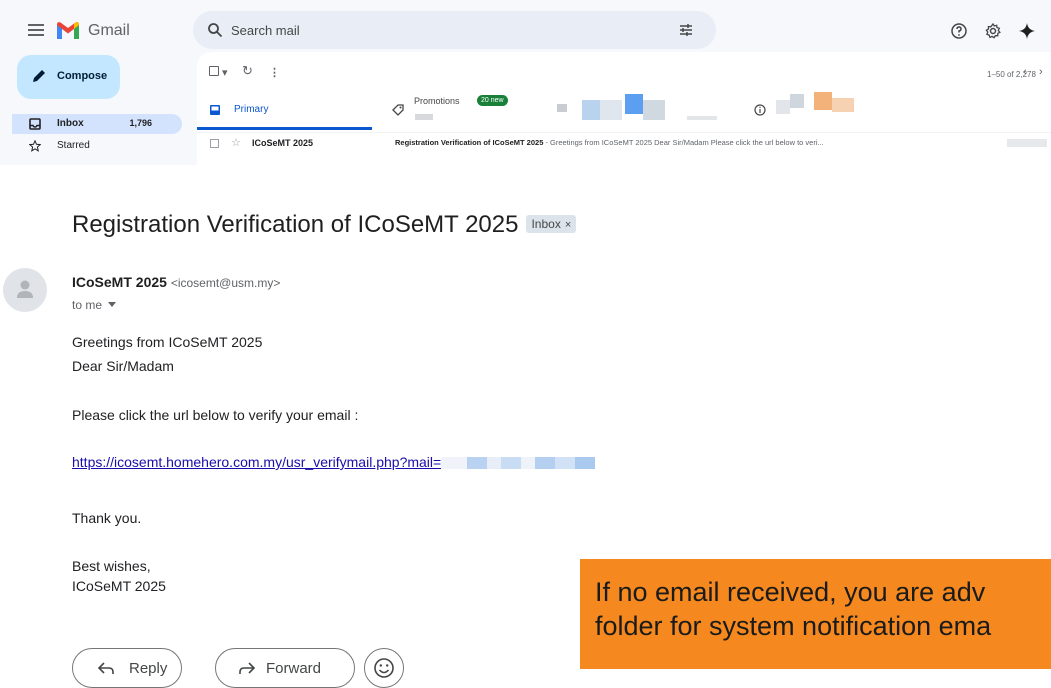 The image size is (1051, 688). I want to click on email-salutation: Dear Sir/Madam, so click(123, 366).